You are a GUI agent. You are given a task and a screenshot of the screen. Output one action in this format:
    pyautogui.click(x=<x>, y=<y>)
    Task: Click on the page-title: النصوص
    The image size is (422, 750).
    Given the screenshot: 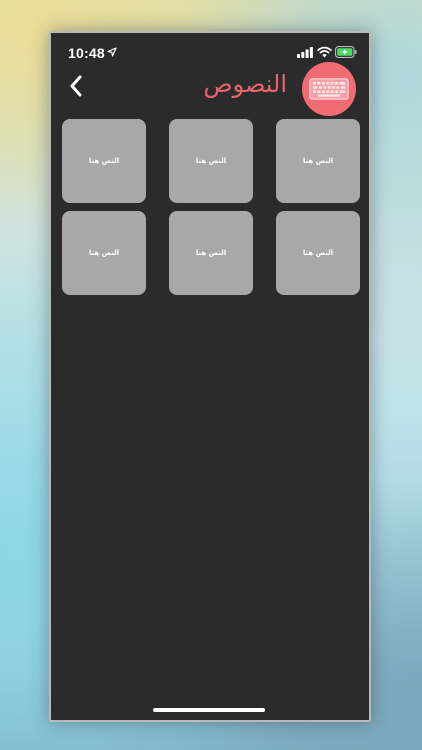 What is the action you would take?
    pyautogui.click(x=245, y=84)
    